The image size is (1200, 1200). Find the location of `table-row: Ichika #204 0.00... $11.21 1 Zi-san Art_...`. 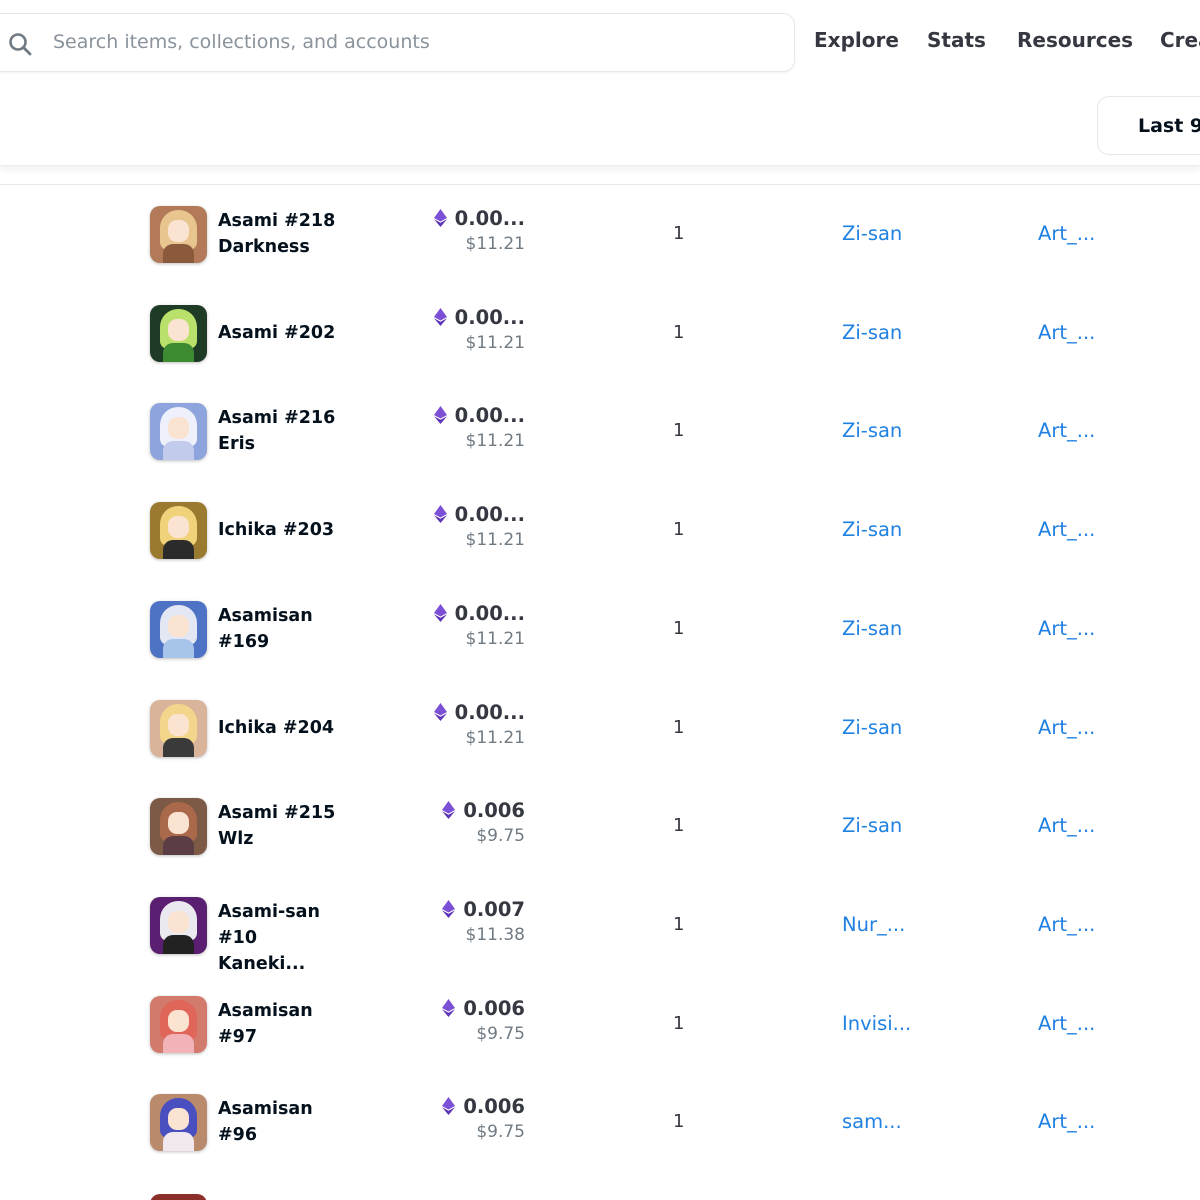

table-row: Ichika #204 0.00... $11.21 1 Zi-san Art_... is located at coordinates (600, 728).